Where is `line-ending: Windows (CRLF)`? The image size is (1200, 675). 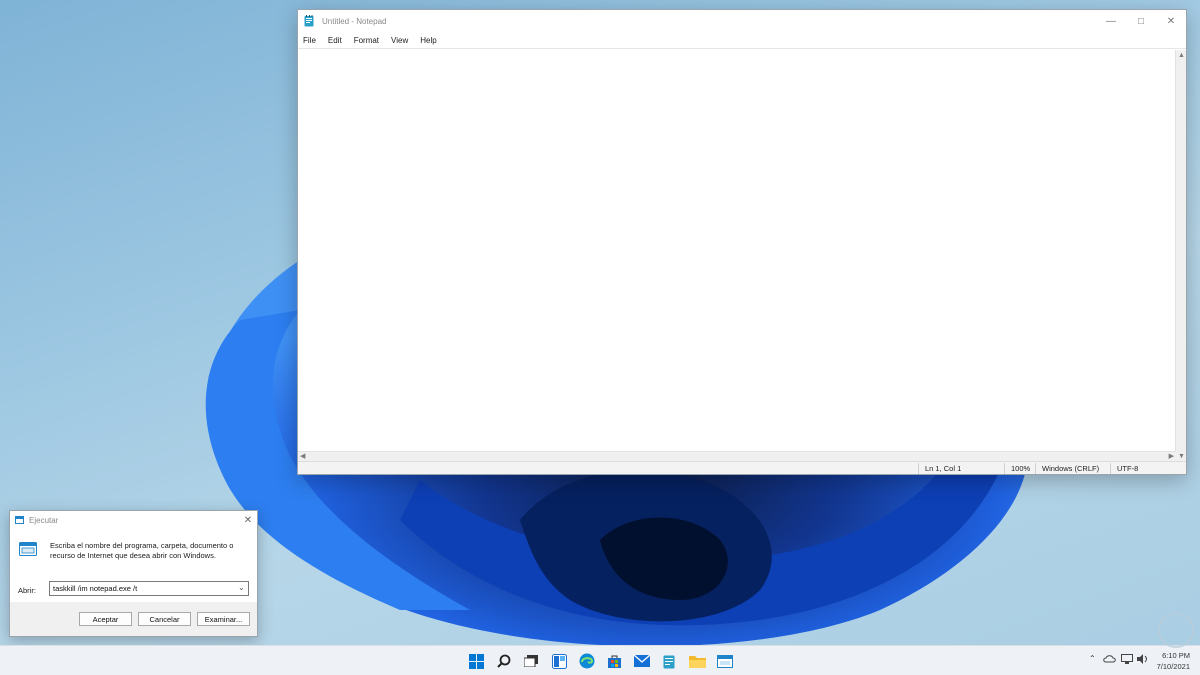 line-ending: Windows (CRLF) is located at coordinates (1071, 468).